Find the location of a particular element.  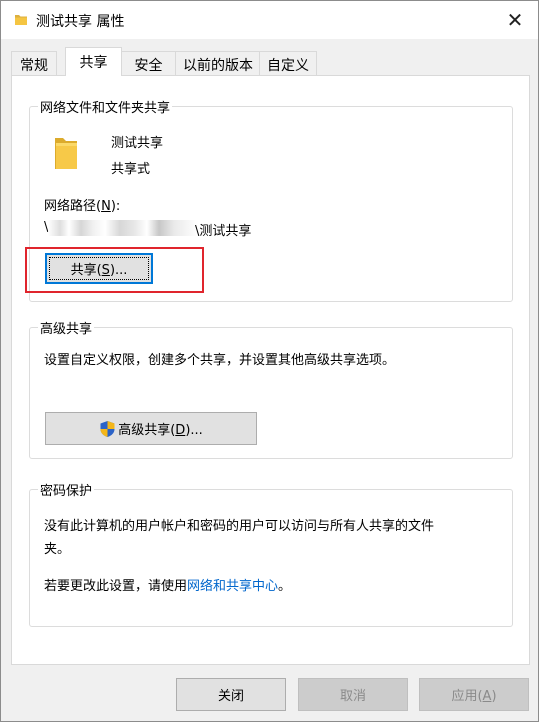

network-sharing-center-link: 网络和共享中心 is located at coordinates (232, 586).